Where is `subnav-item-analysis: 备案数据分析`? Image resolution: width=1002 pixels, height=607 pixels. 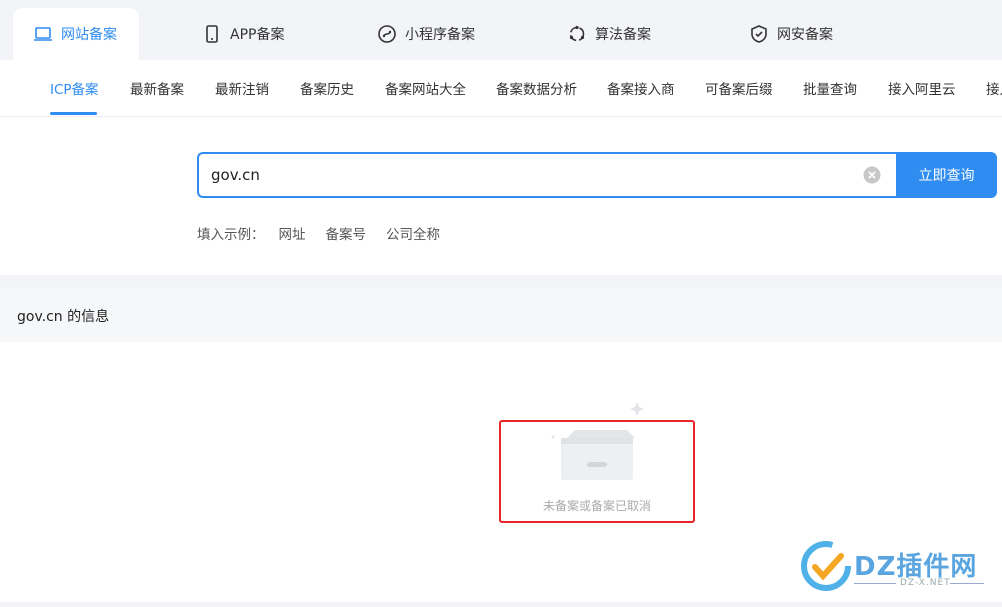 subnav-item-analysis: 备案数据分析 is located at coordinates (536, 88).